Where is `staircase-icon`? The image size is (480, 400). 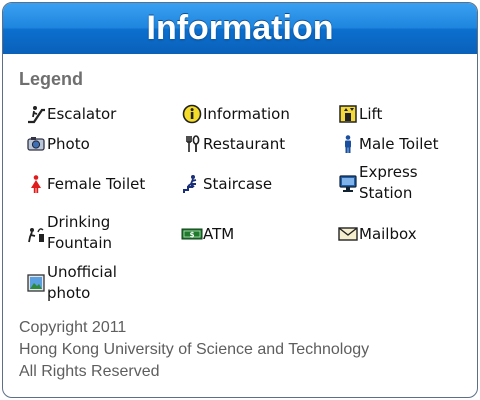
staircase-icon is located at coordinates (192, 184).